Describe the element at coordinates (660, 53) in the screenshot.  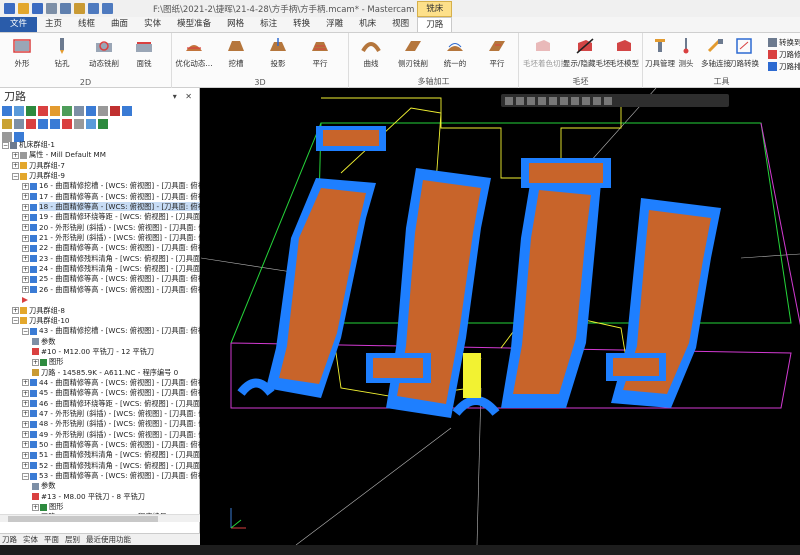
I see `tool-manager-button: 刀具管理` at that location.